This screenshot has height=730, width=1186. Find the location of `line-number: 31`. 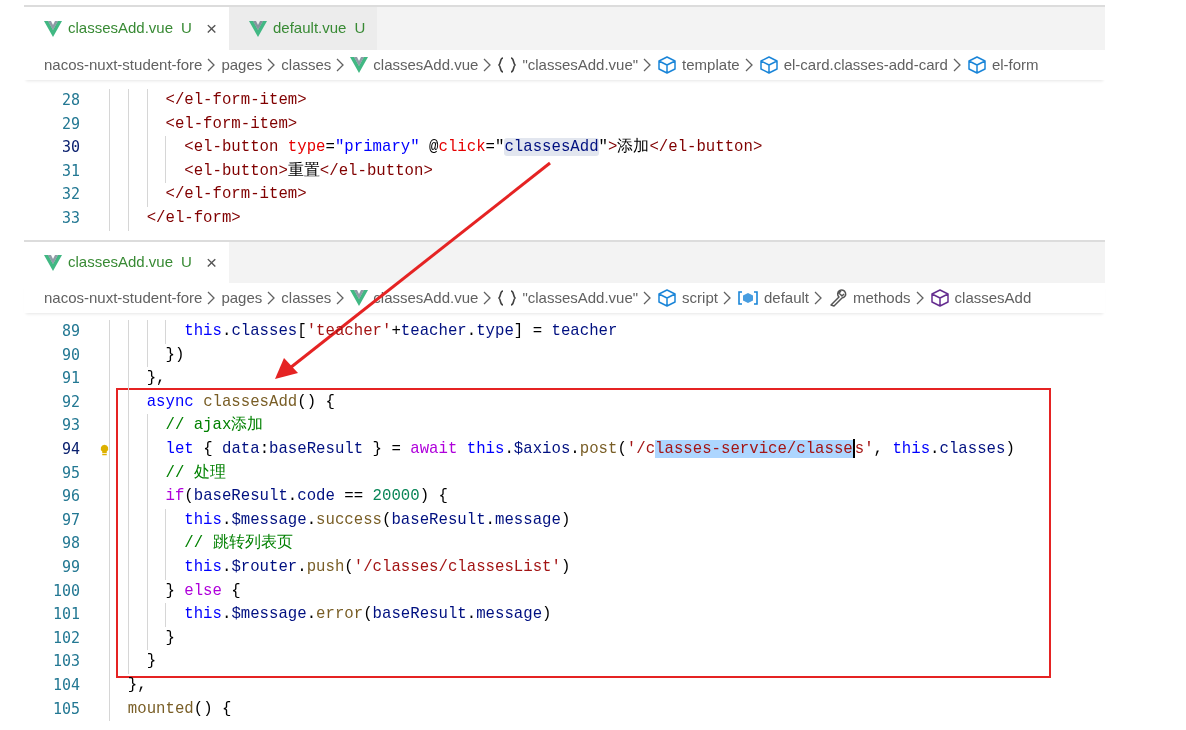

line-number: 31 is located at coordinates (70, 171).